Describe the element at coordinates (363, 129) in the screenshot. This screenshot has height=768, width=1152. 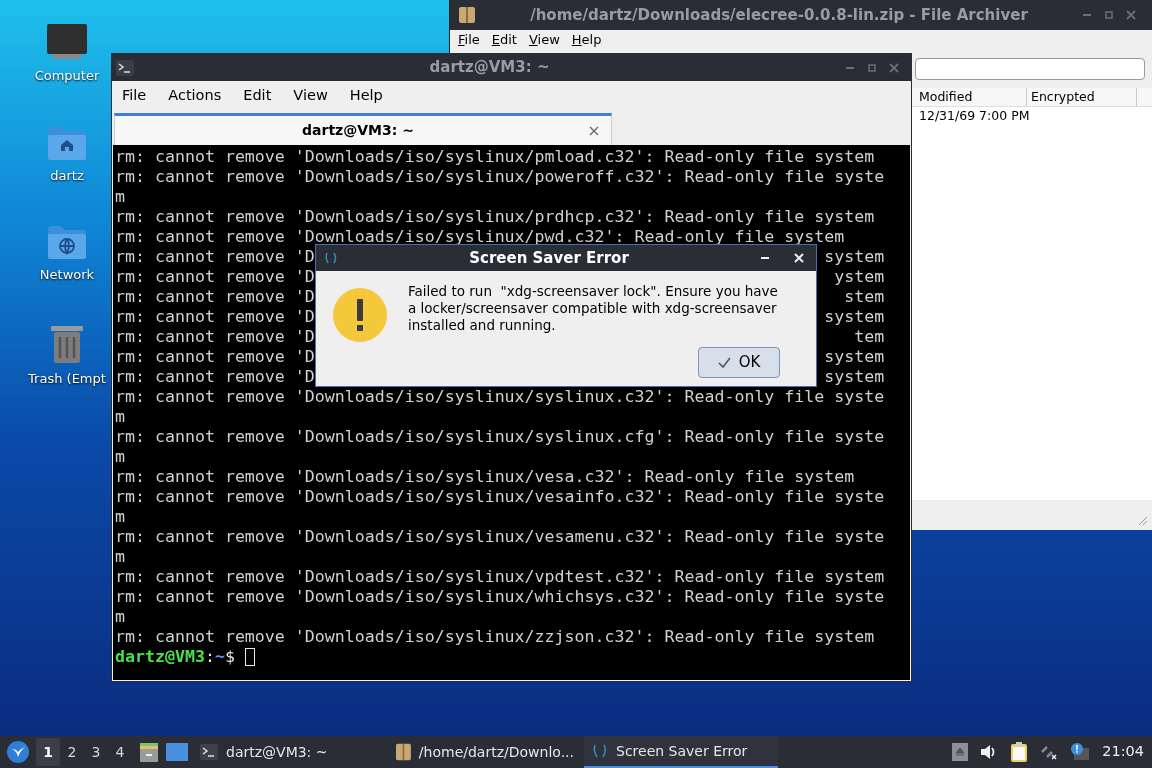
I see `terminal-tab: dartz@VM3: ~` at that location.